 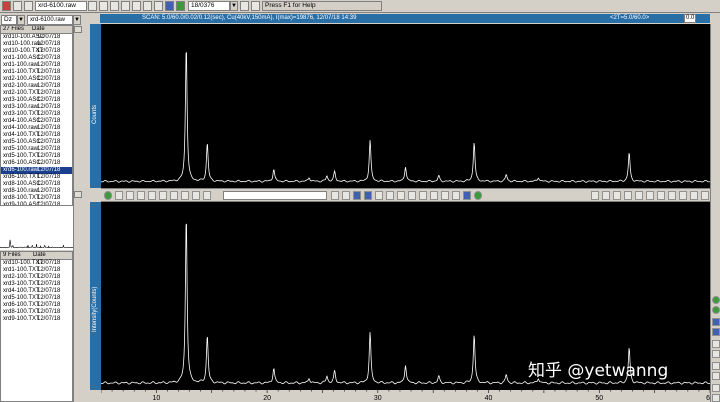 What do you see at coordinates (36, 156) in the screenshot?
I see `list-item: xrd5-100.TXT 12/07/18` at bounding box center [36, 156].